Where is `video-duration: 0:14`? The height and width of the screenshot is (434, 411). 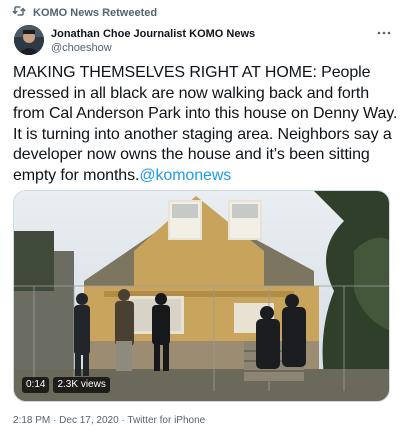 video-duration: 0:14 is located at coordinates (36, 385).